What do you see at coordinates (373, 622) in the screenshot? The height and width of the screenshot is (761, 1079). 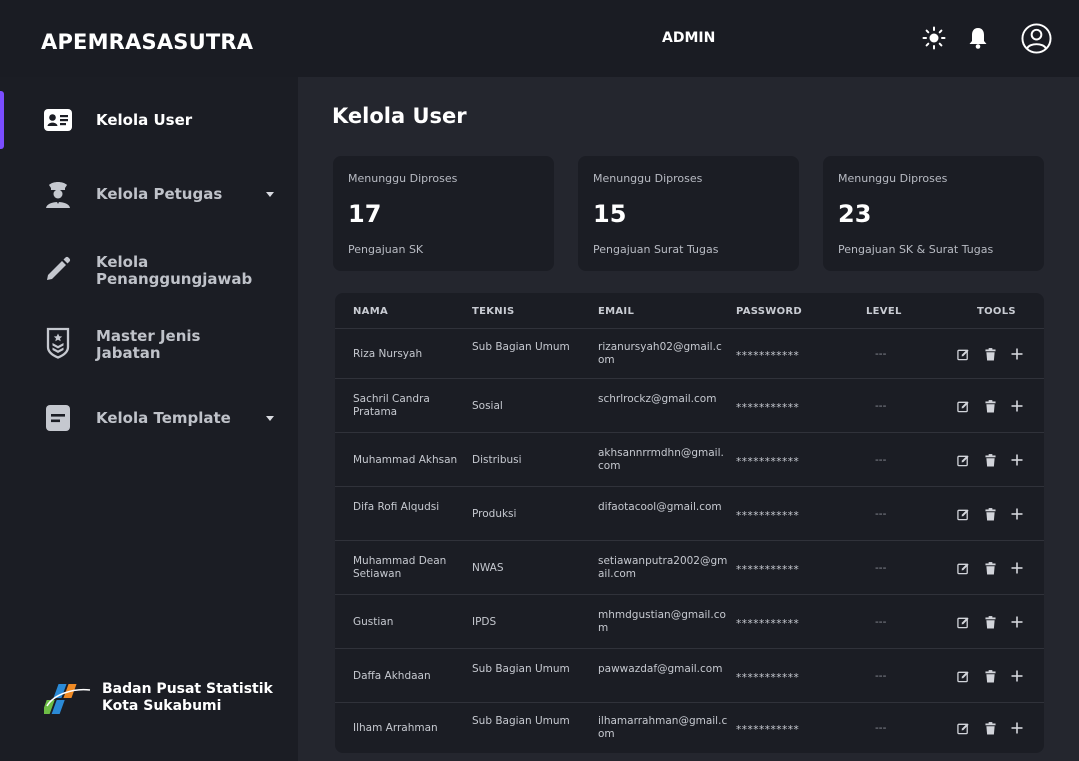 I see `cell-nama: Gustian` at bounding box center [373, 622].